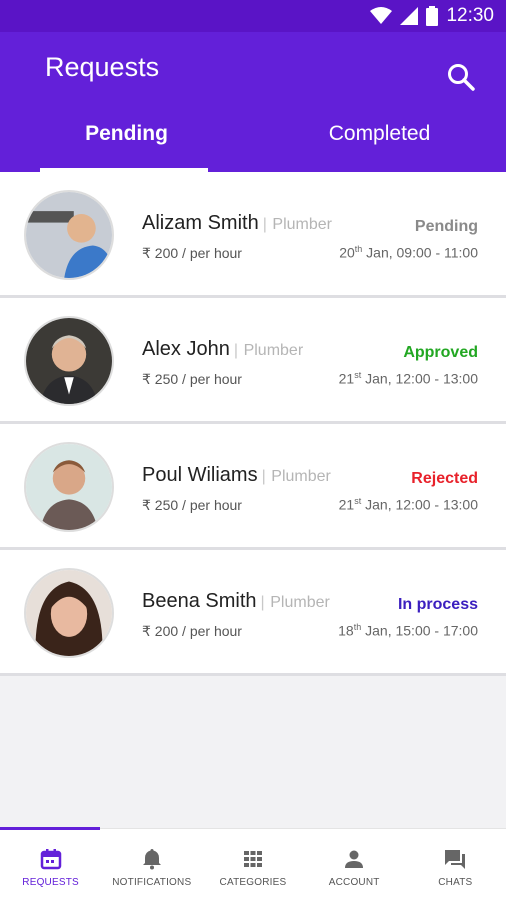  What do you see at coordinates (223, 349) in the screenshot?
I see `provider-name: Alex John | Plumber` at bounding box center [223, 349].